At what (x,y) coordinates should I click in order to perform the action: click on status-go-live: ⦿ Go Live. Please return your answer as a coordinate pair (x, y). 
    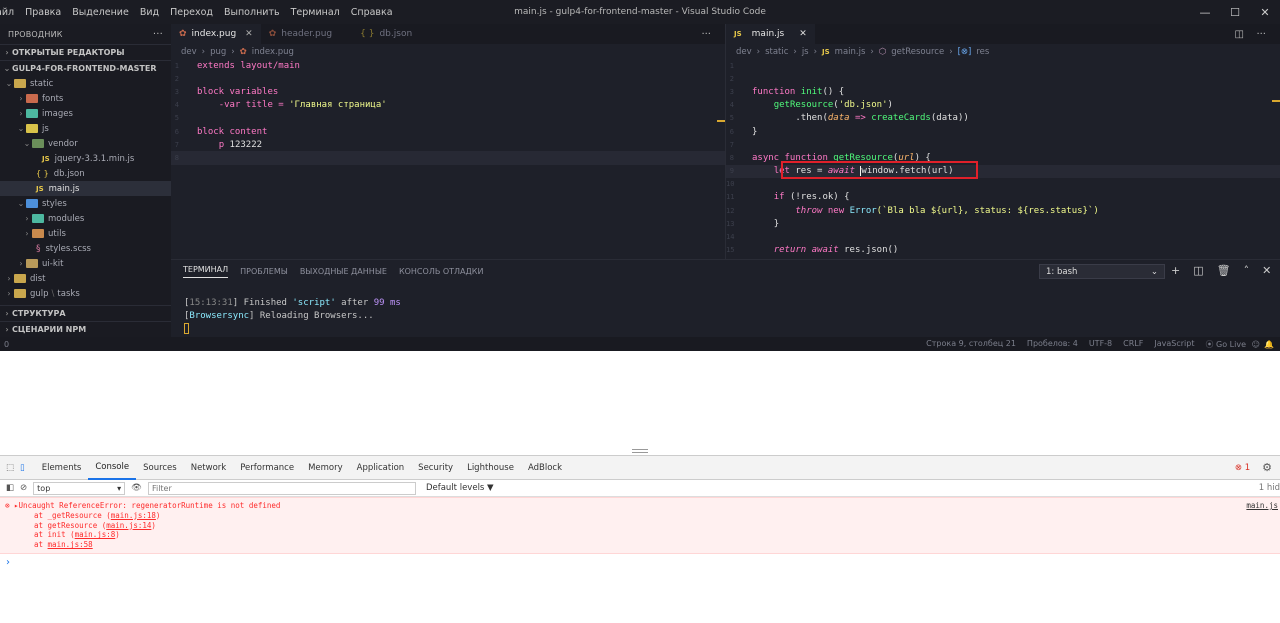
    Looking at the image, I should click on (1225, 344).